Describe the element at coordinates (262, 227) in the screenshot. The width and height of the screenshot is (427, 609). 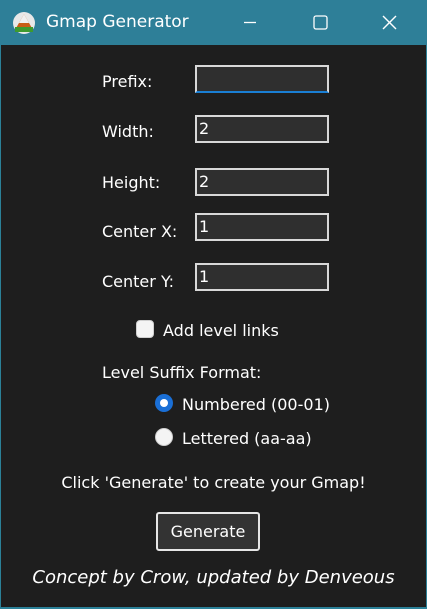
I see `center-x-input: 1` at that location.